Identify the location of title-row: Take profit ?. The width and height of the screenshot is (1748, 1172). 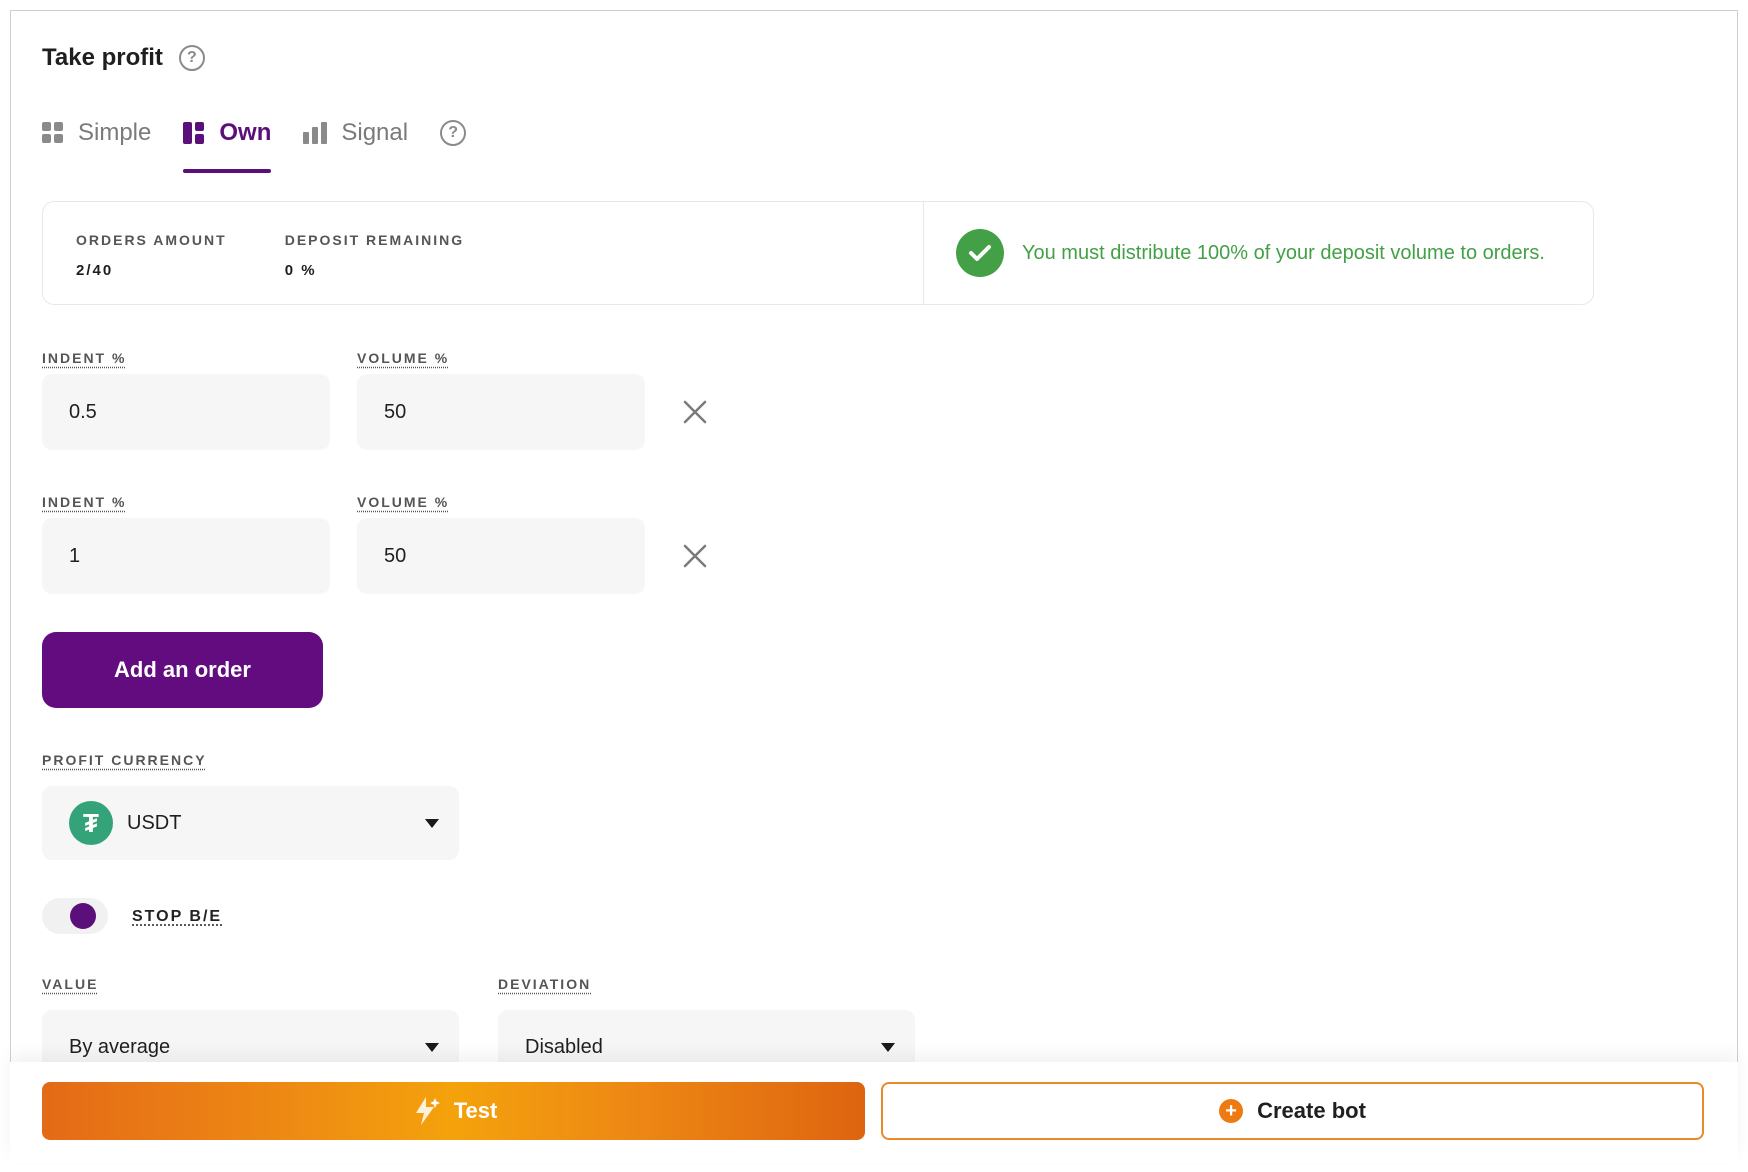
(123, 58).